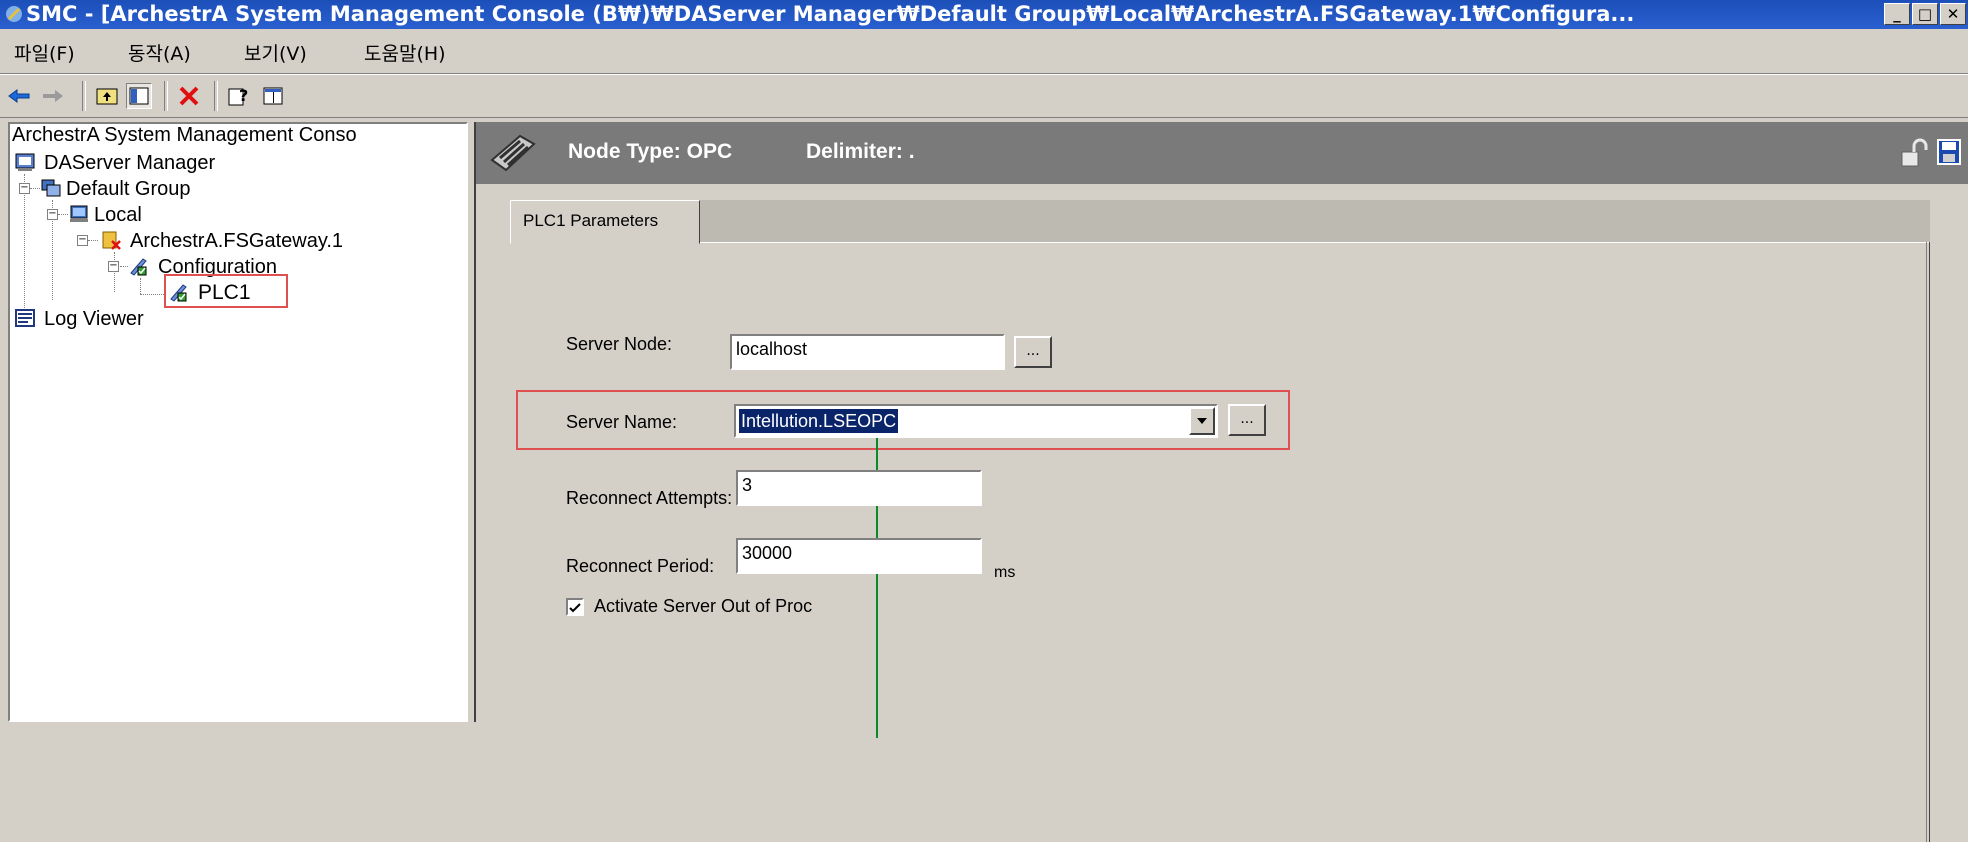 This screenshot has height=842, width=1968. I want to click on menu-view: 보기(V), so click(275, 52).